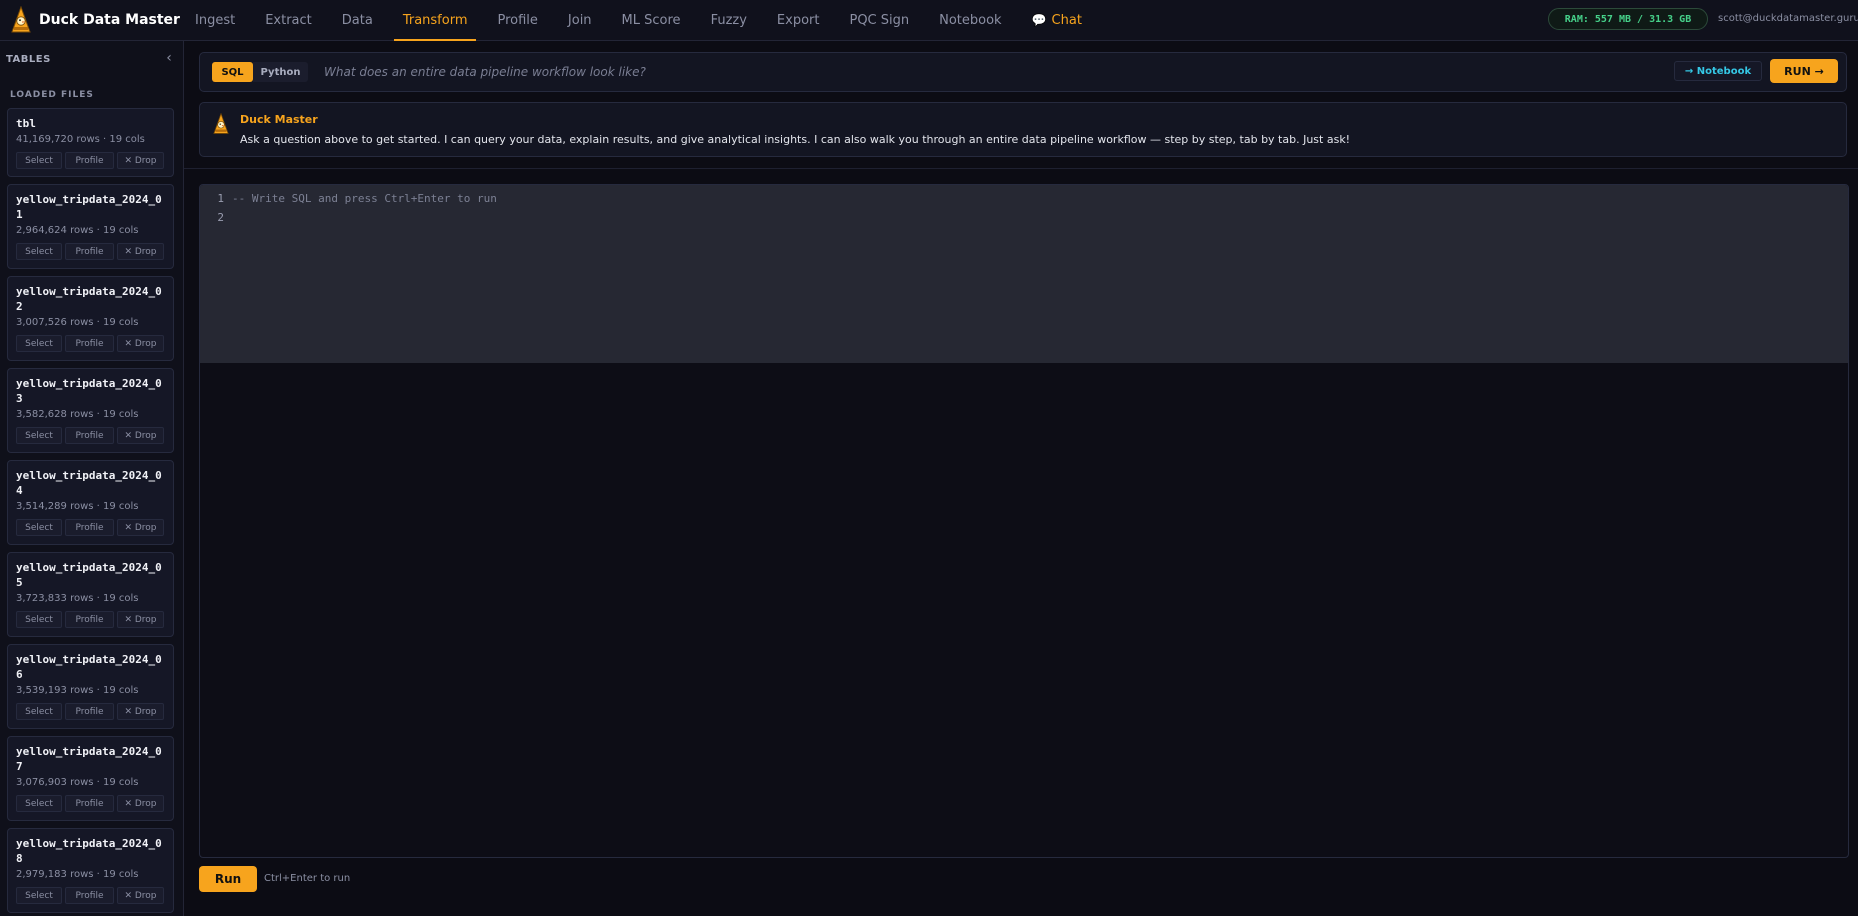  I want to click on file-row-count: 3,582,628 rows · 19 cols, so click(77, 414).